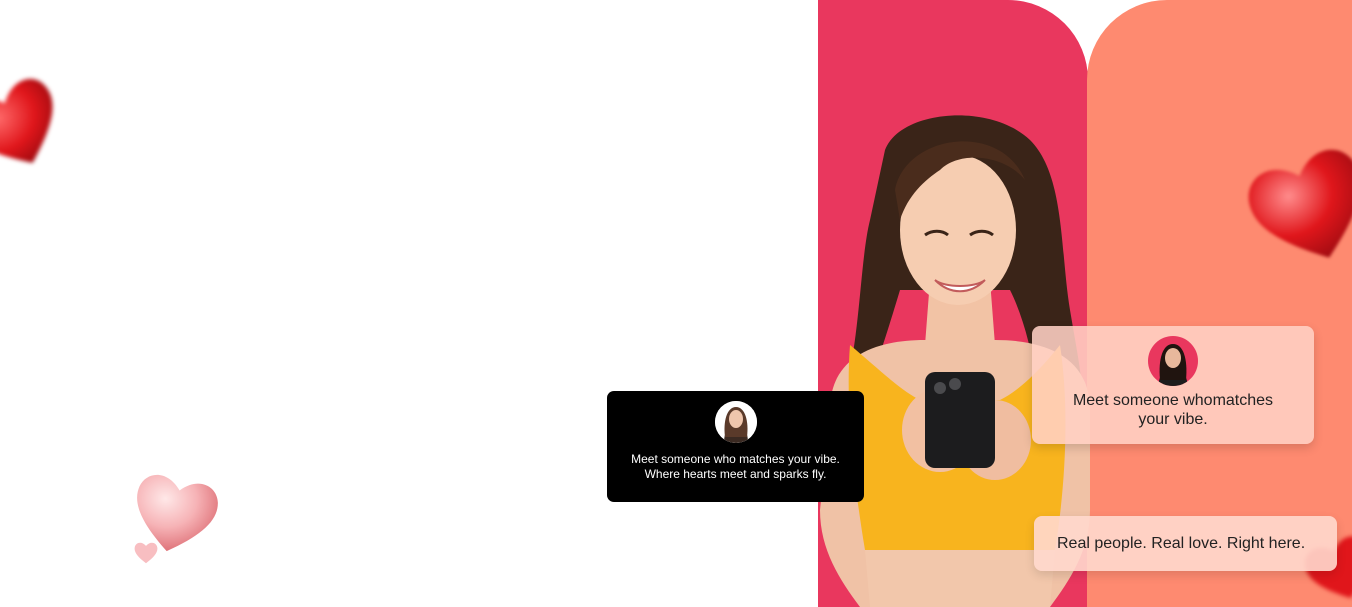 This screenshot has width=1352, height=607. I want to click on testimonial-text: Meet someone whomatches your vibe., so click(1173, 410).